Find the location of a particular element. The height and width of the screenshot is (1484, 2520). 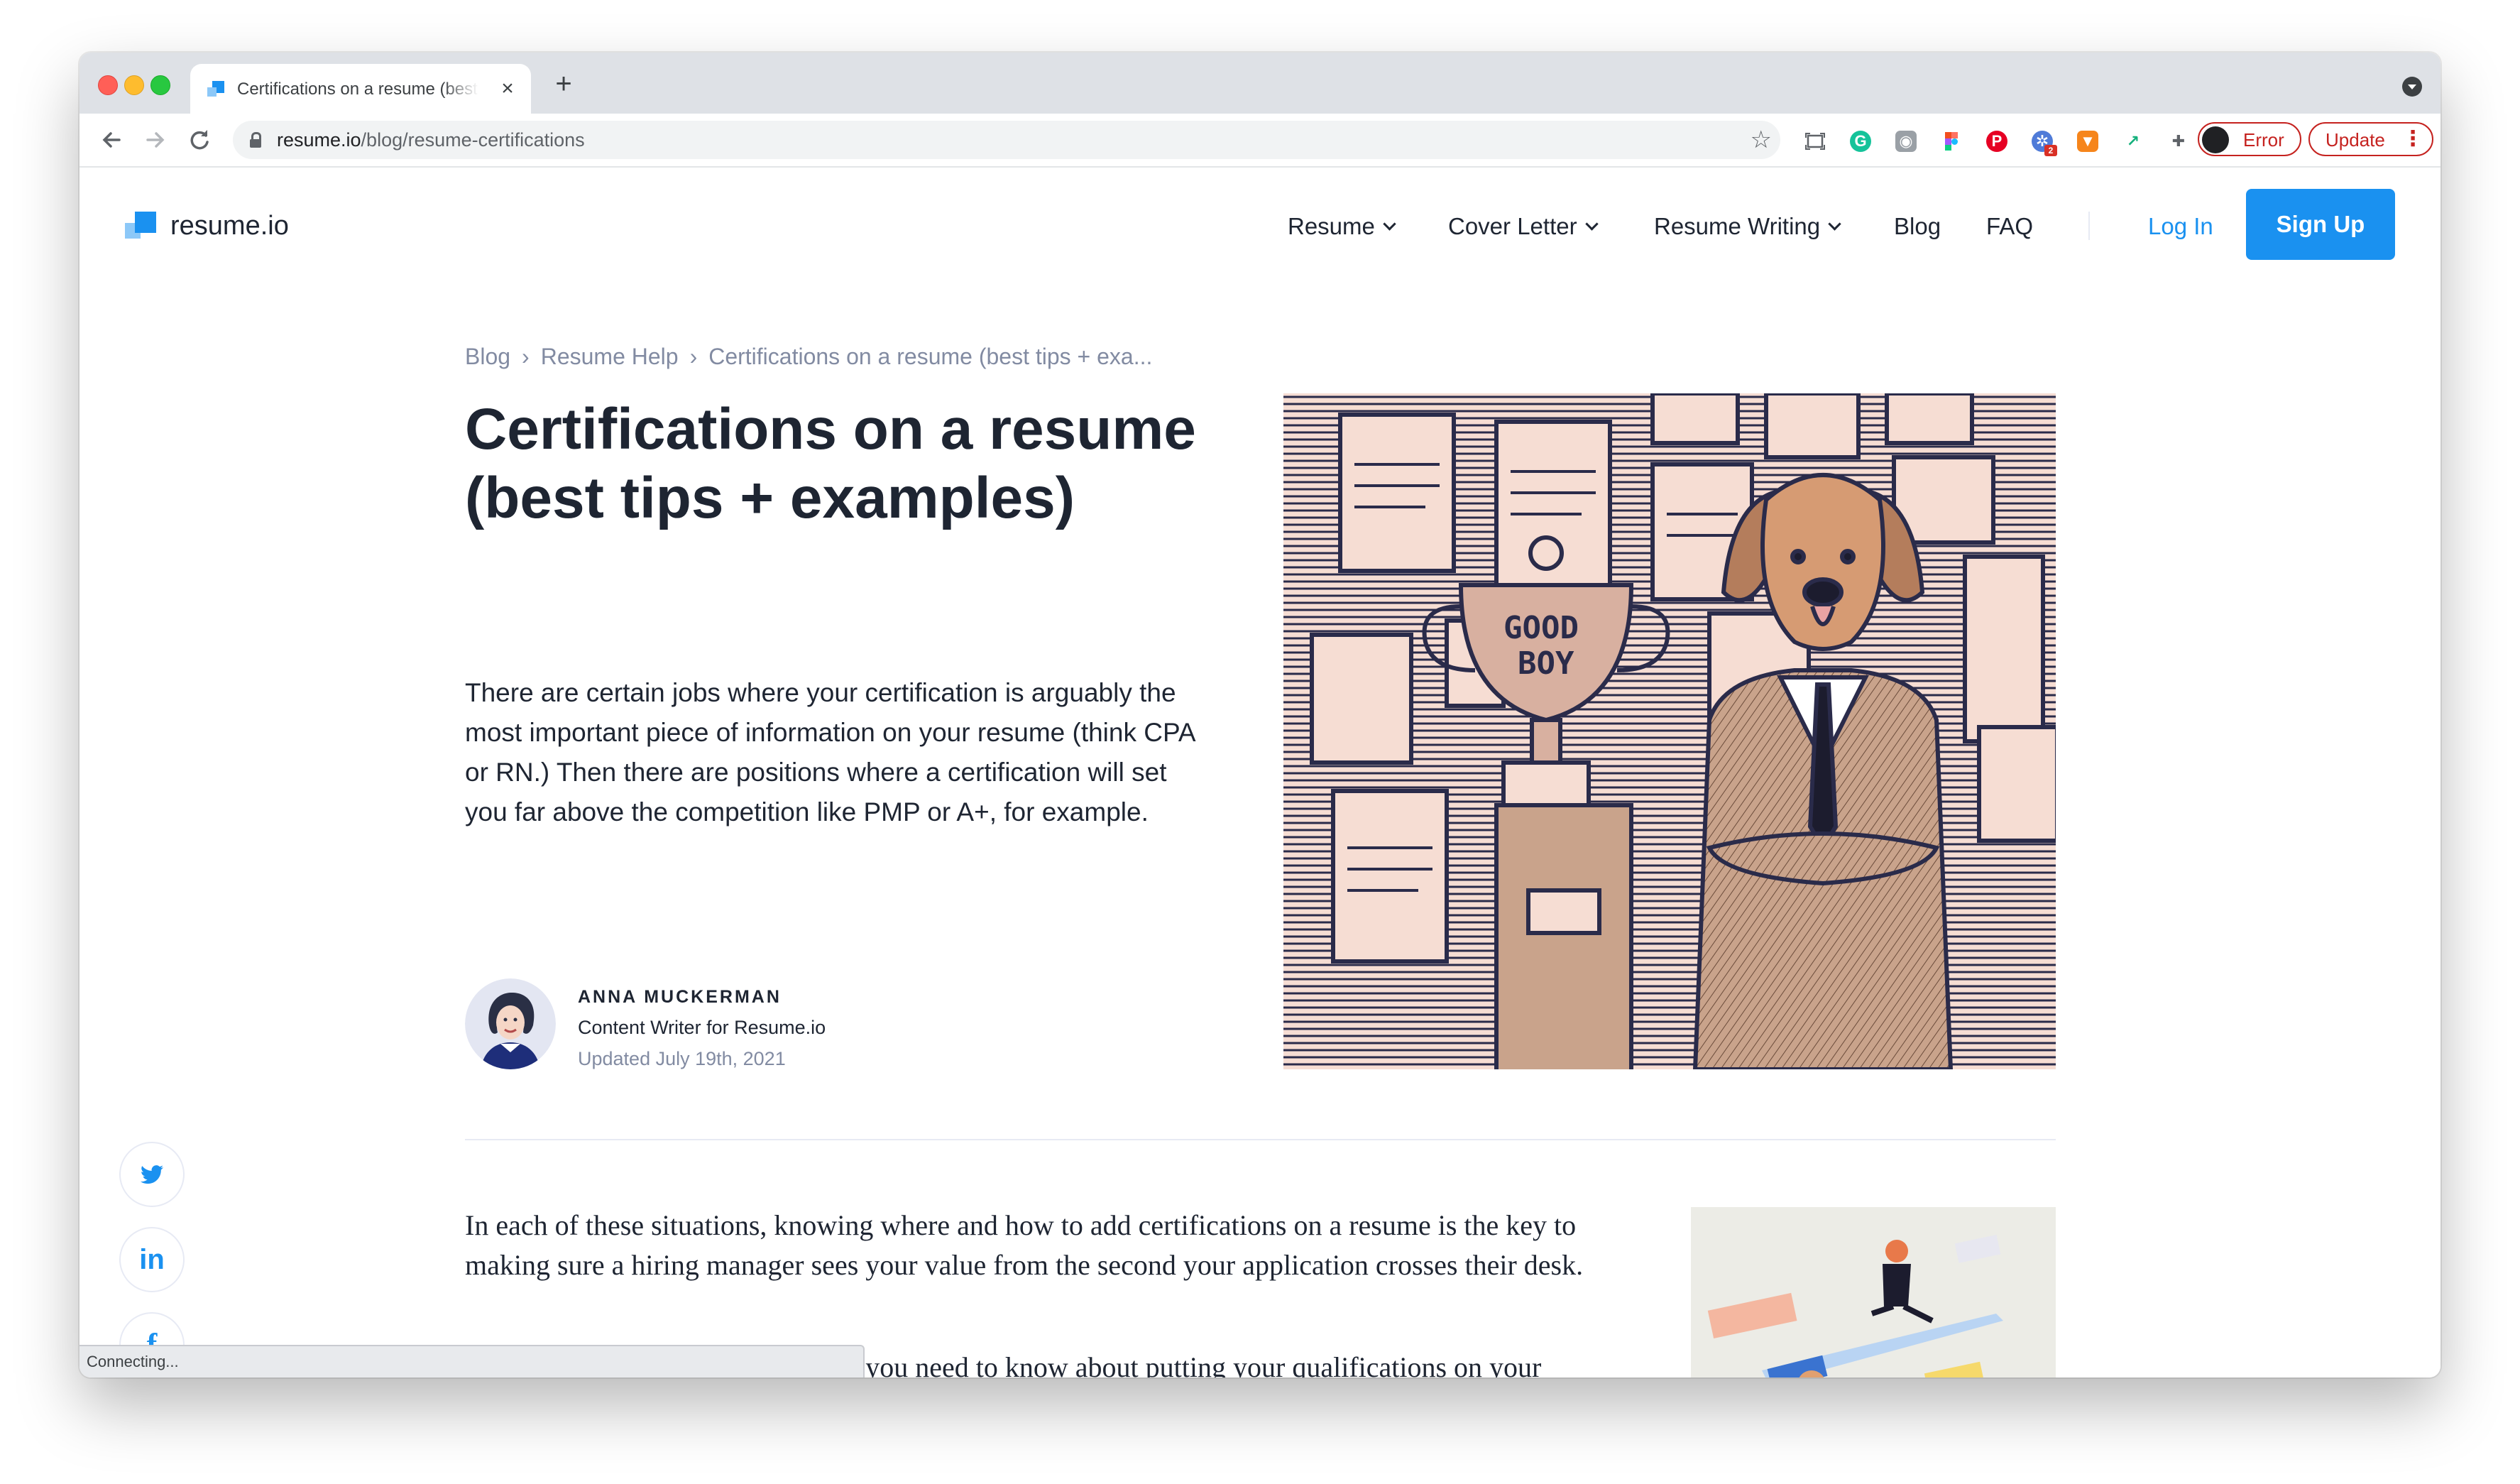

nav-divider is located at coordinates (2089, 226).